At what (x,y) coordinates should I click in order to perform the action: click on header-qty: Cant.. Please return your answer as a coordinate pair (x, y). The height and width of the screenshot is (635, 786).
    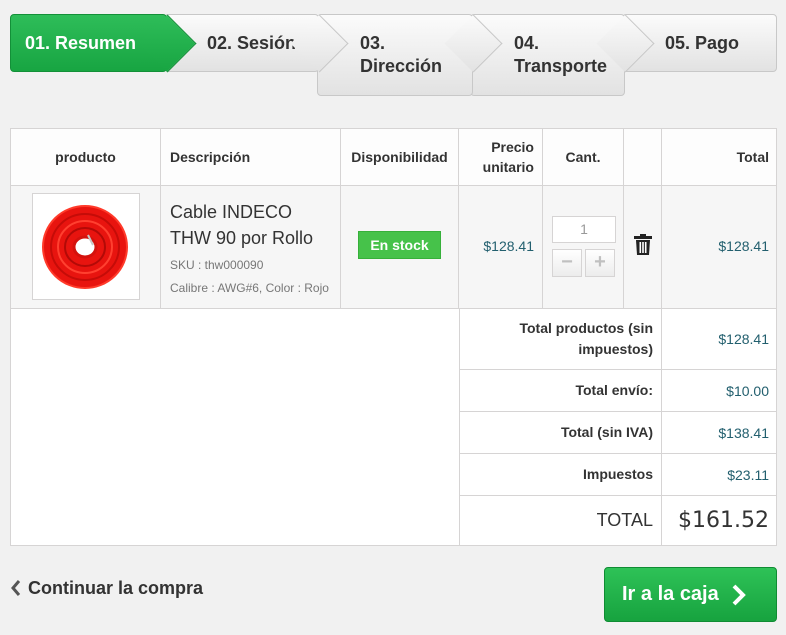
    Looking at the image, I should click on (583, 157).